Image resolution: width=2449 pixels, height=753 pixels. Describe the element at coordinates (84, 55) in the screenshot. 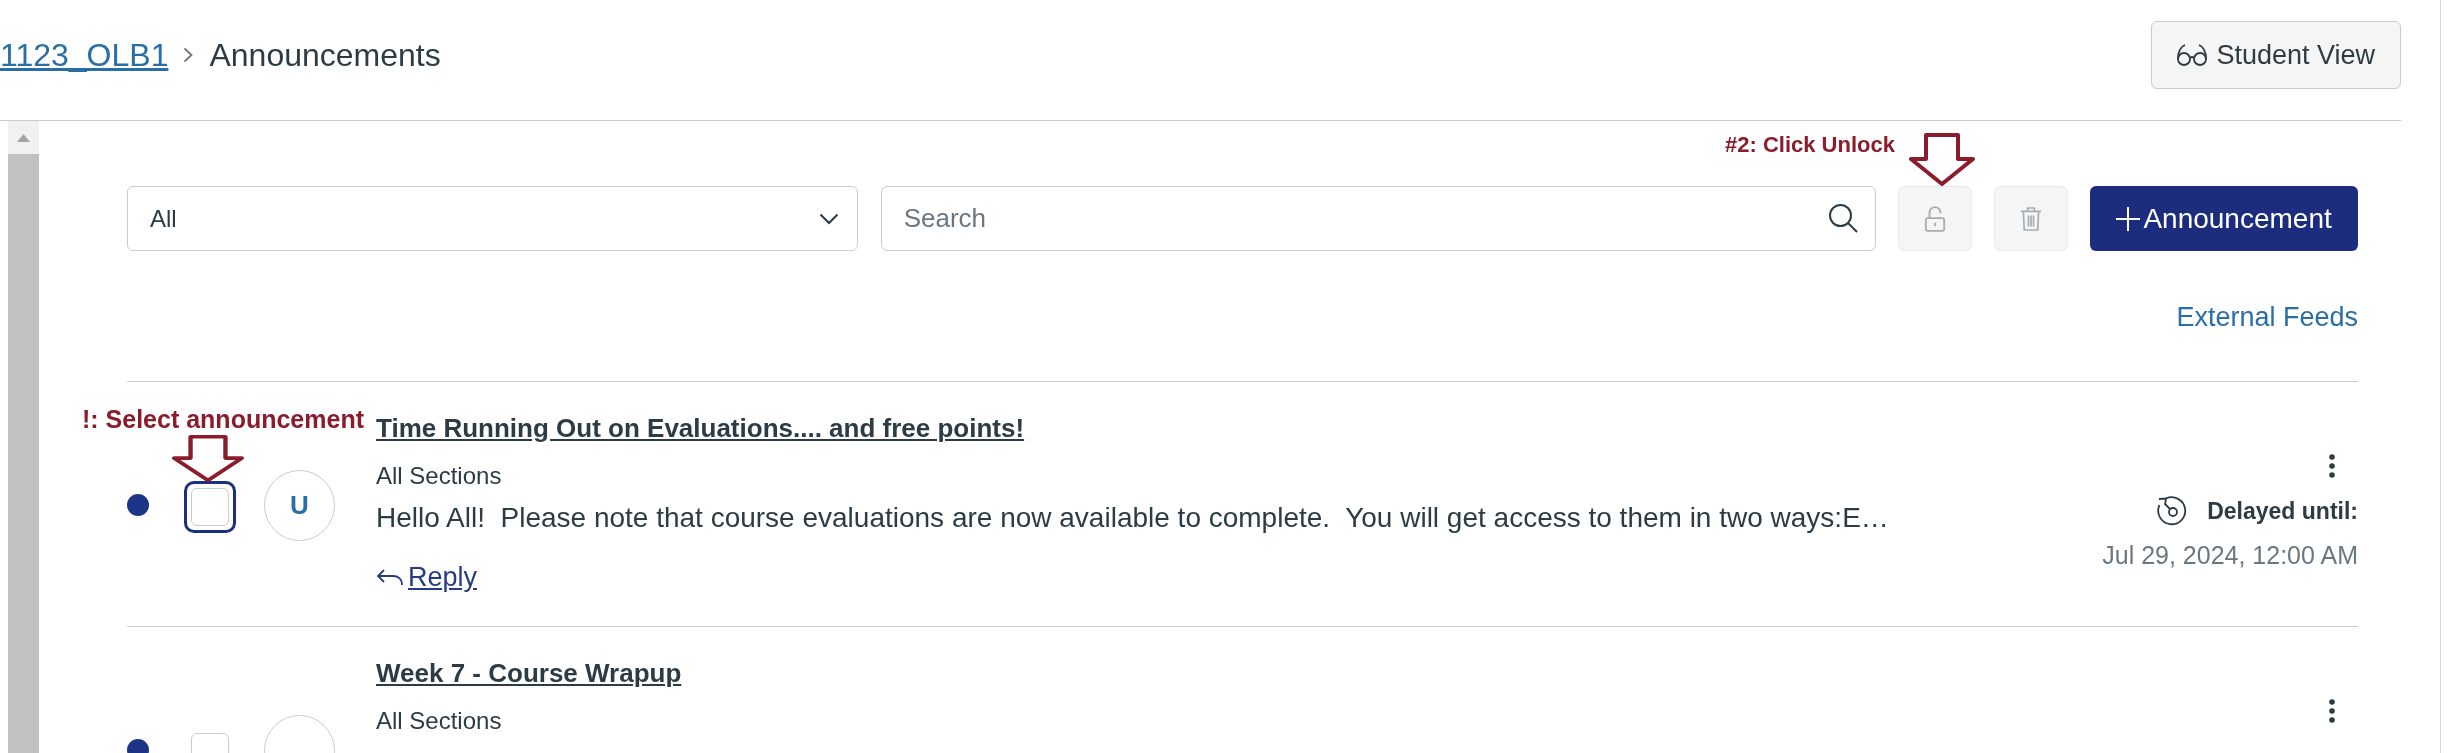

I see `course-link: 1123_OLB1` at that location.